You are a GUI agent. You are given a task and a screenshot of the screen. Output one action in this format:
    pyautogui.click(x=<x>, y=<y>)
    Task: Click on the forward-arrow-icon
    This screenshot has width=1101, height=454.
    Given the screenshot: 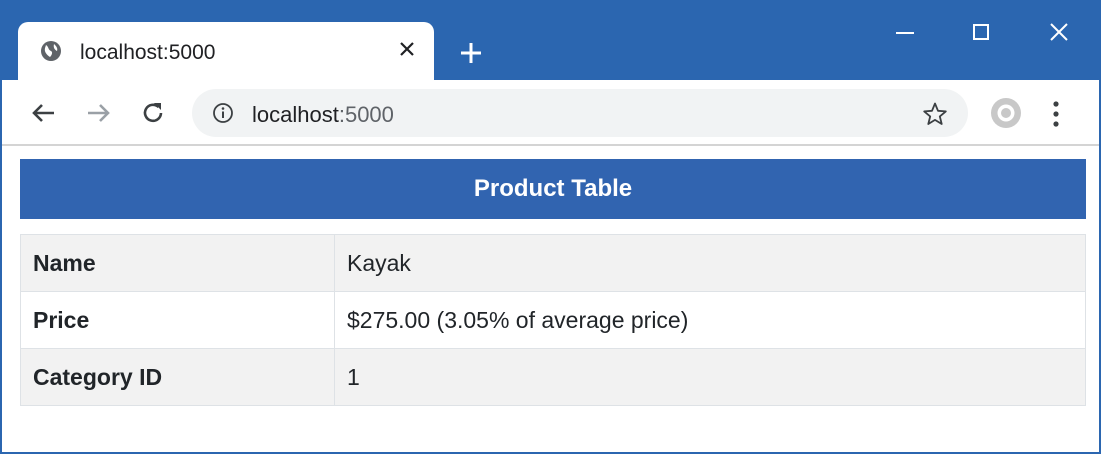 What is the action you would take?
    pyautogui.click(x=99, y=113)
    